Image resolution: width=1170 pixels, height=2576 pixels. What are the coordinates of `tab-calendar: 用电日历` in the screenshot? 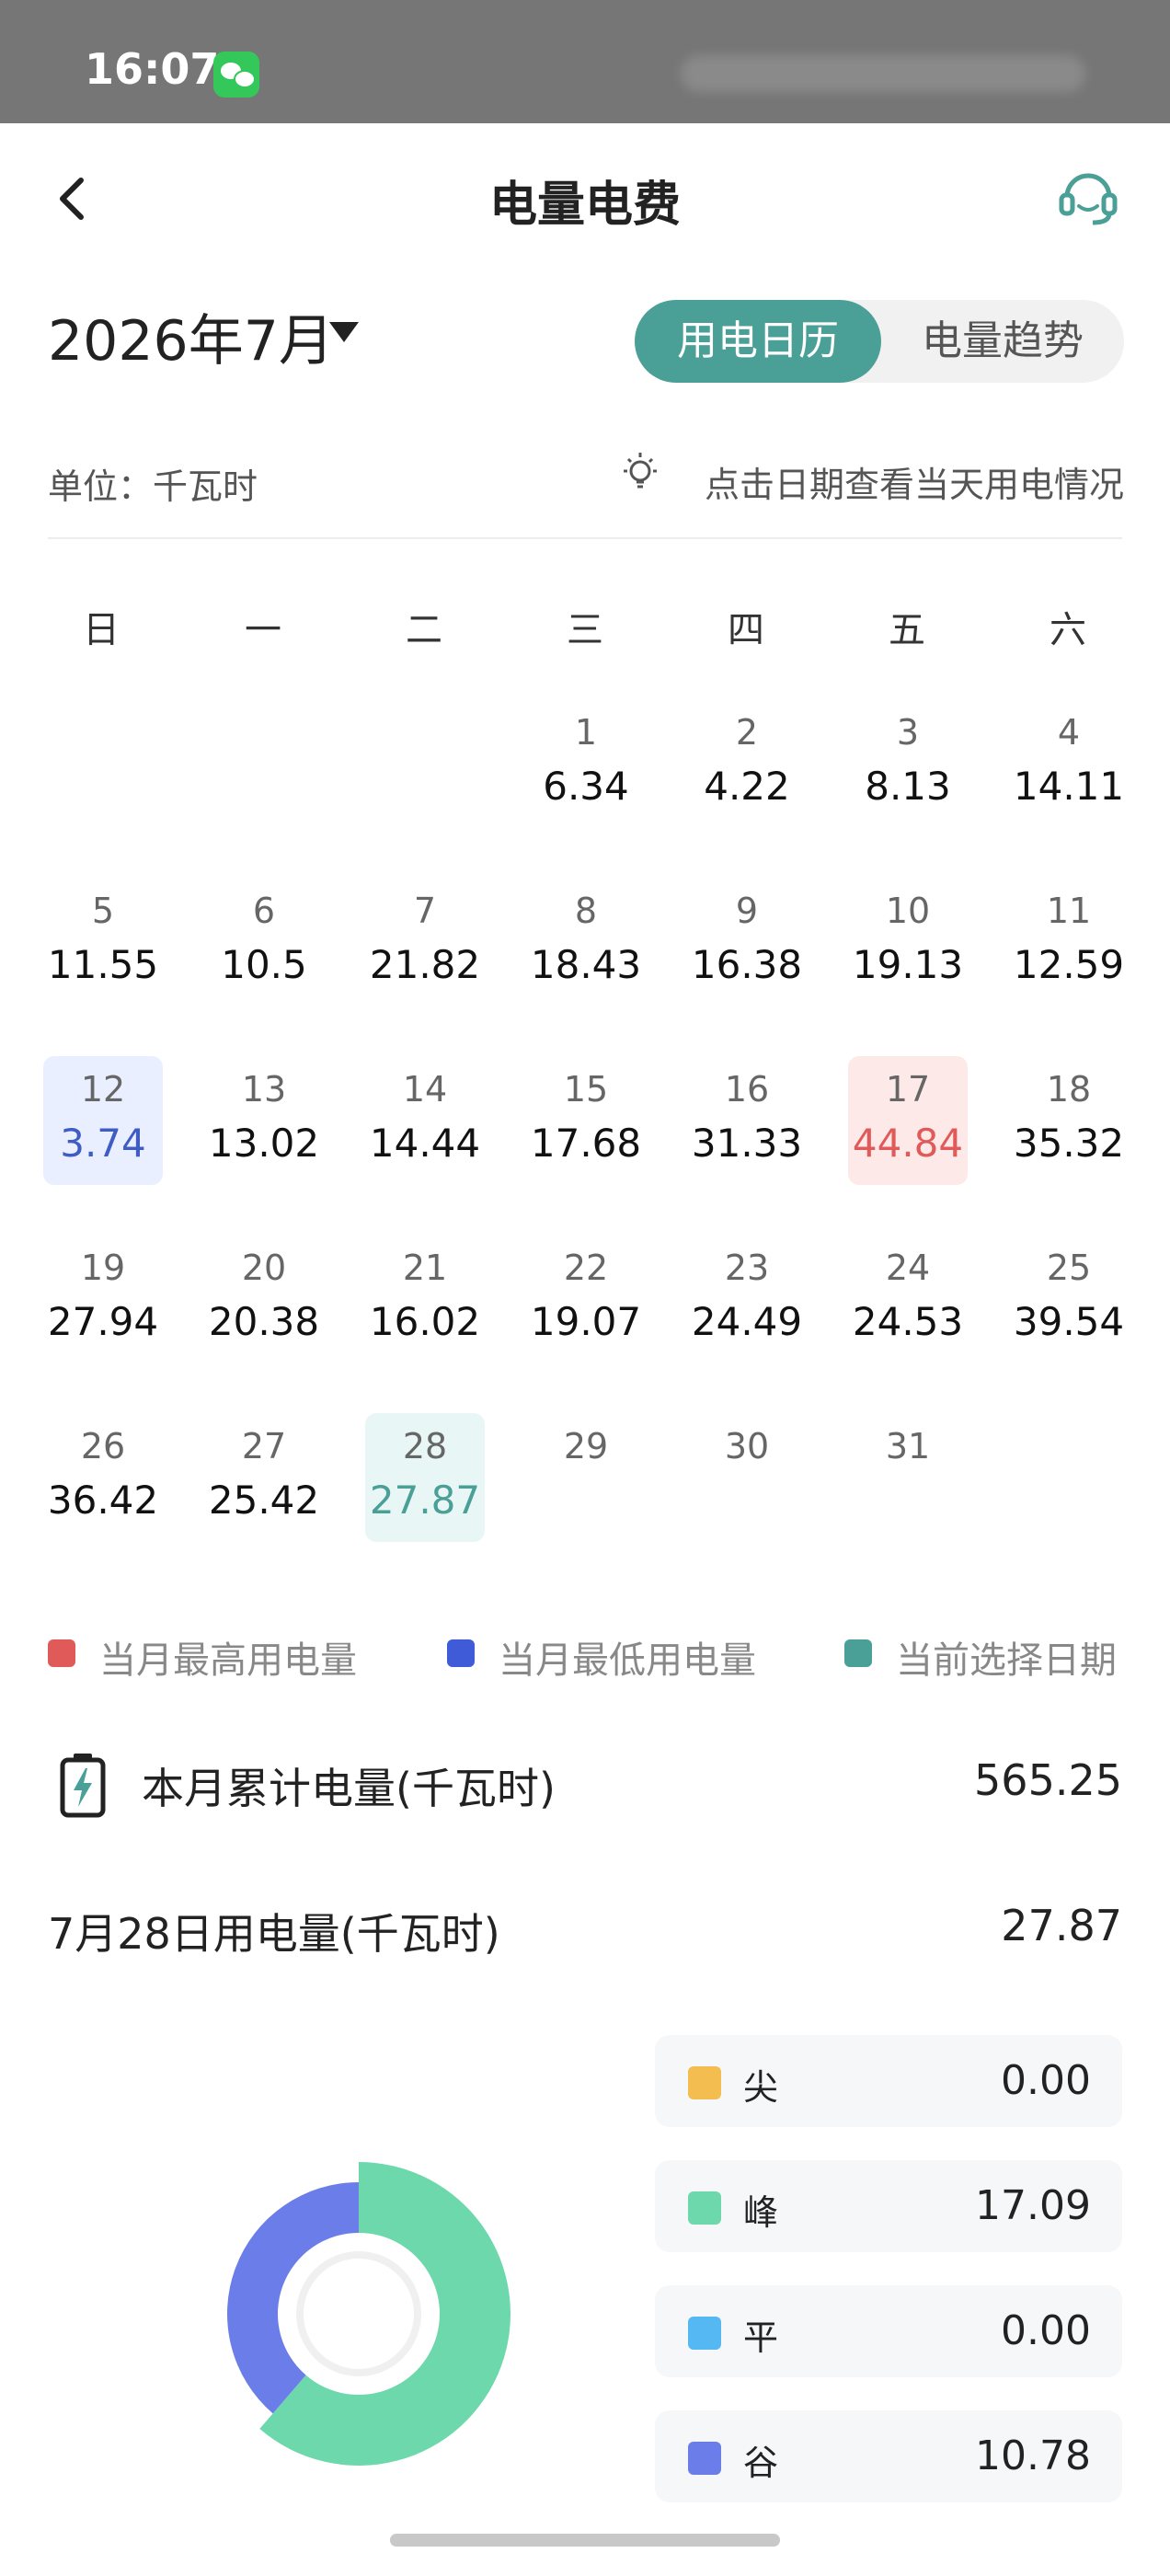 It's located at (758, 341).